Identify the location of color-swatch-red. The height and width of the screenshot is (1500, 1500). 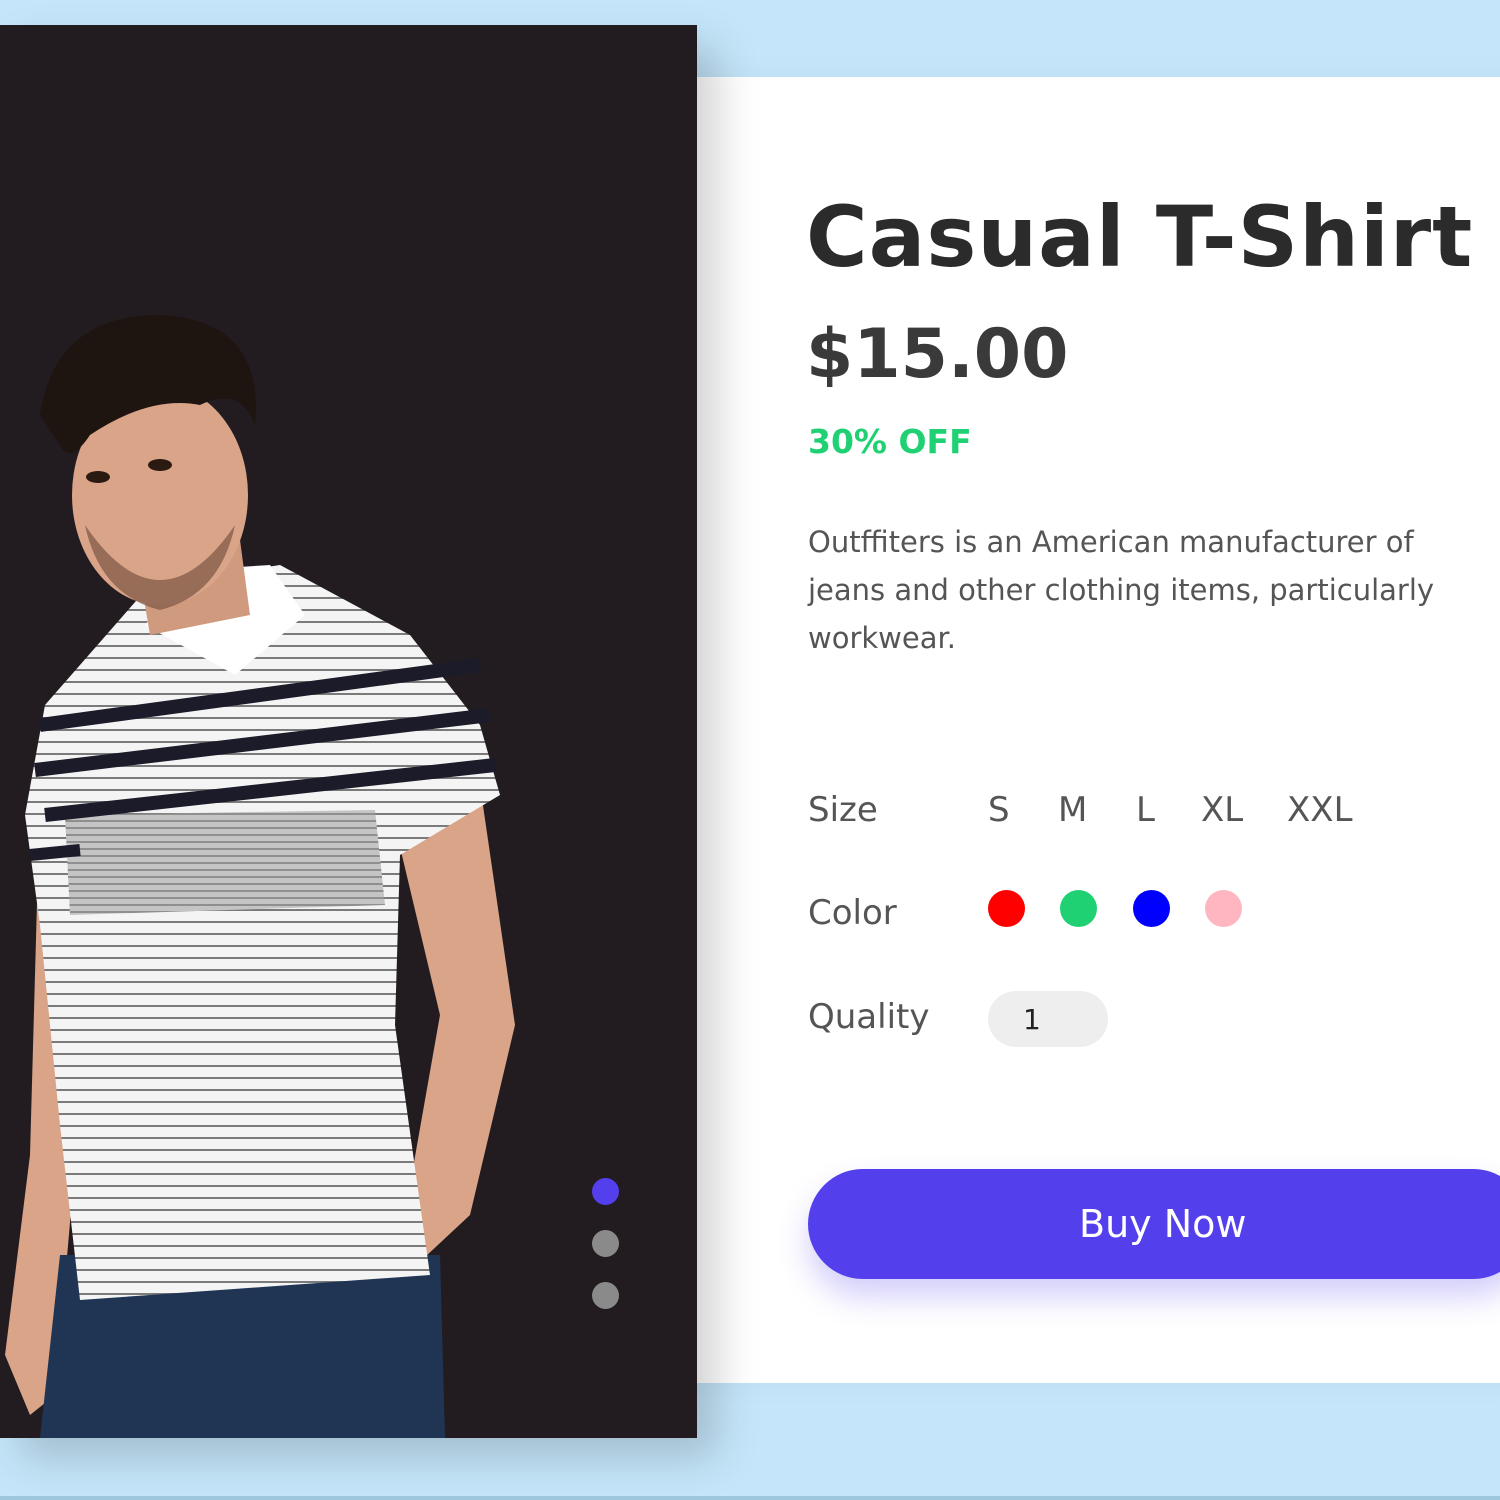
(1006, 908).